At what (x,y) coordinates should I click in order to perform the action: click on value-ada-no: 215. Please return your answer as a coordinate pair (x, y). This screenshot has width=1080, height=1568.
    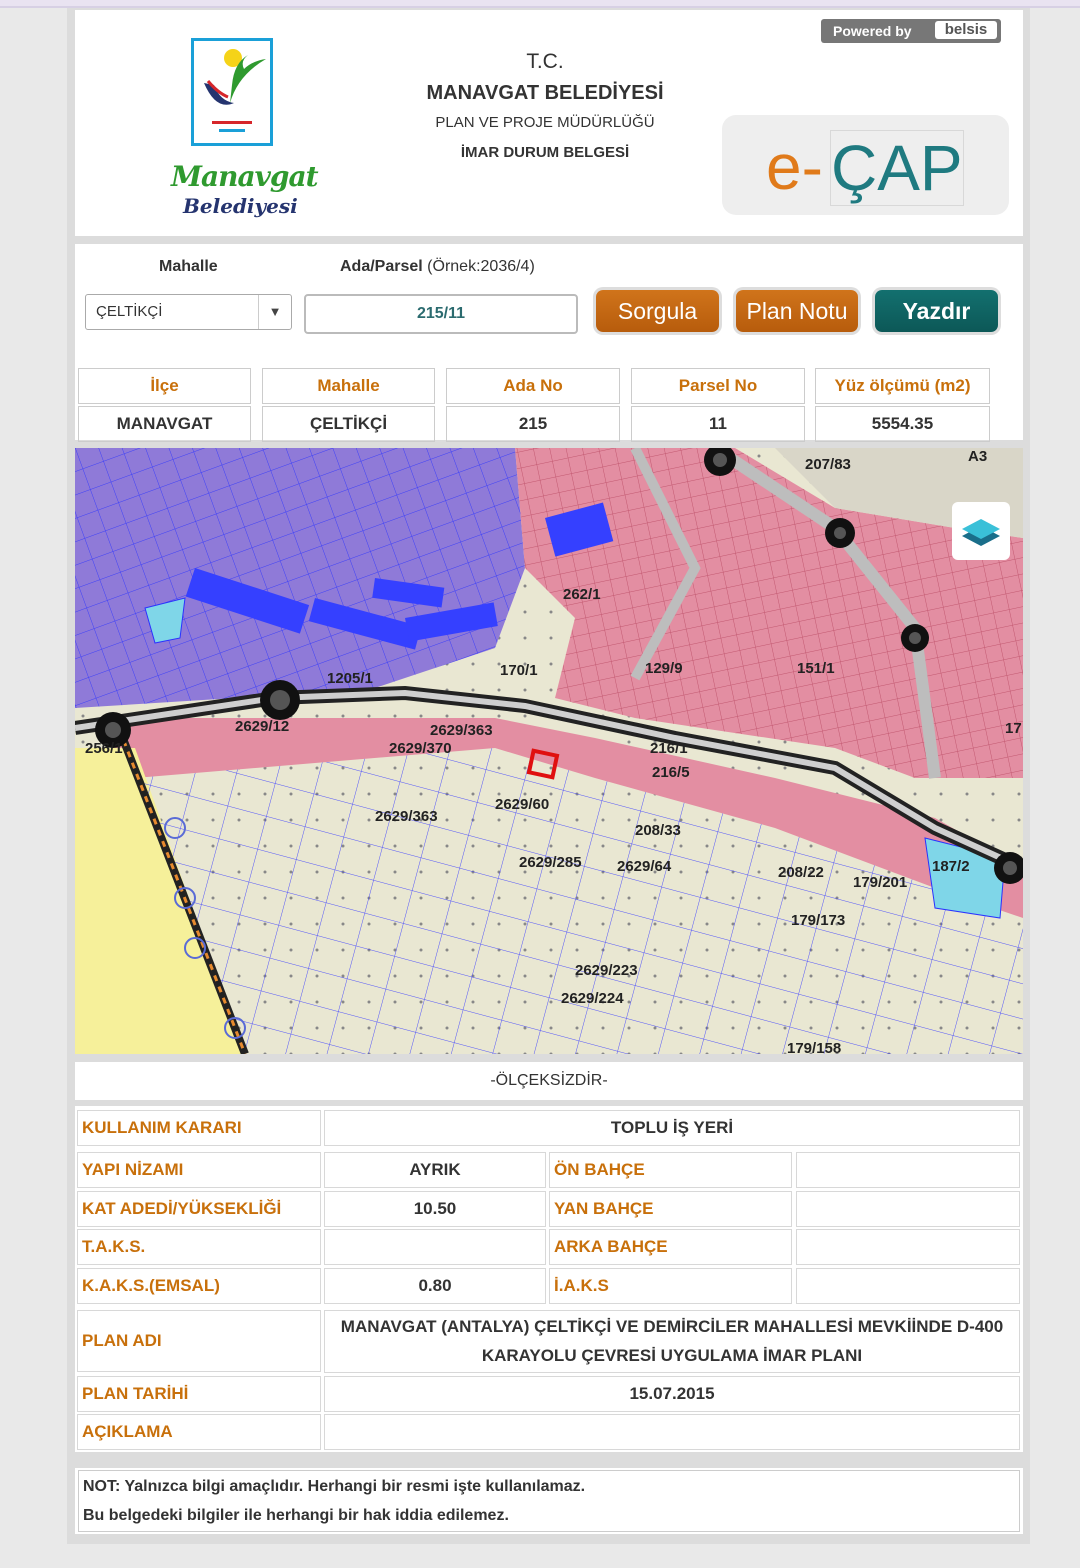
    Looking at the image, I should click on (533, 424).